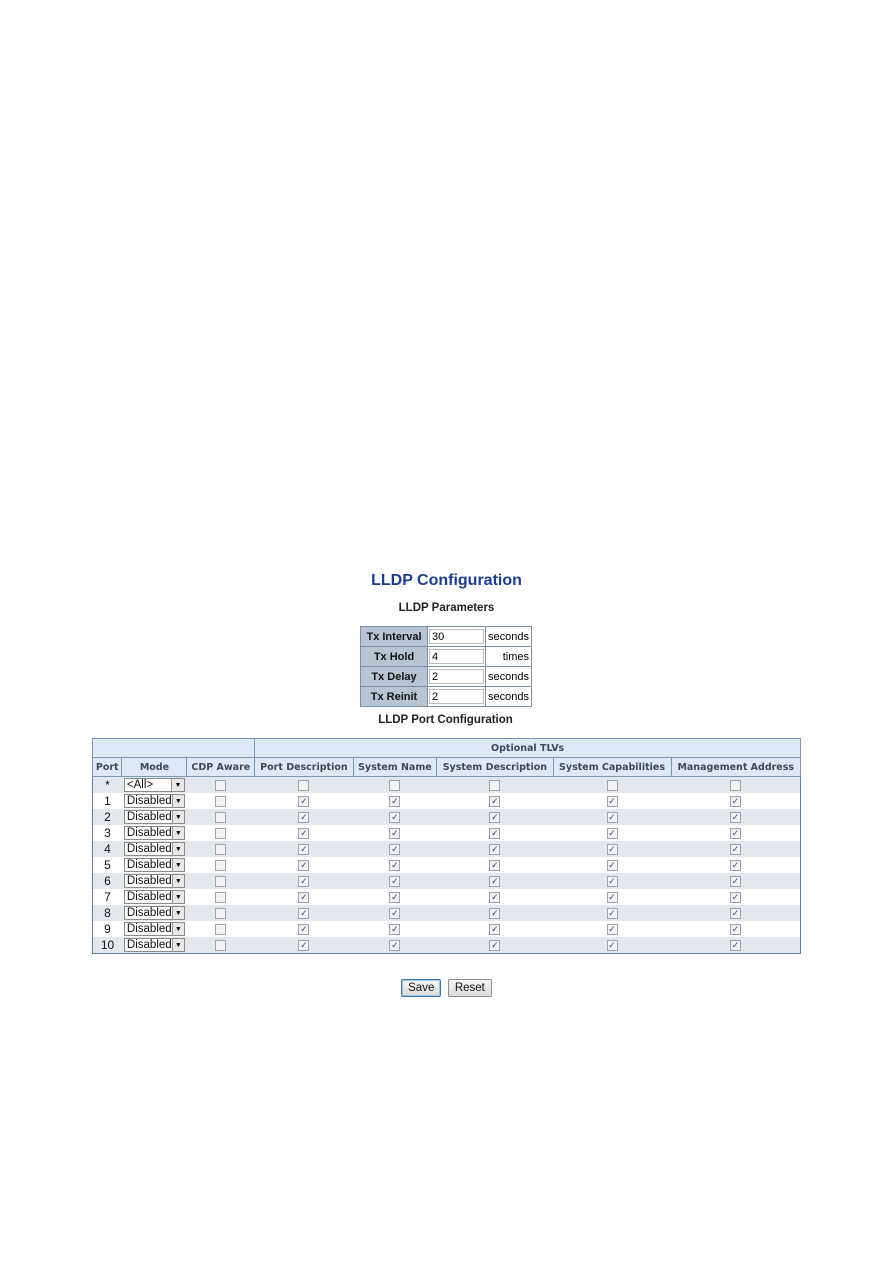 The image size is (893, 1263). I want to click on port-number: 2, so click(107, 817).